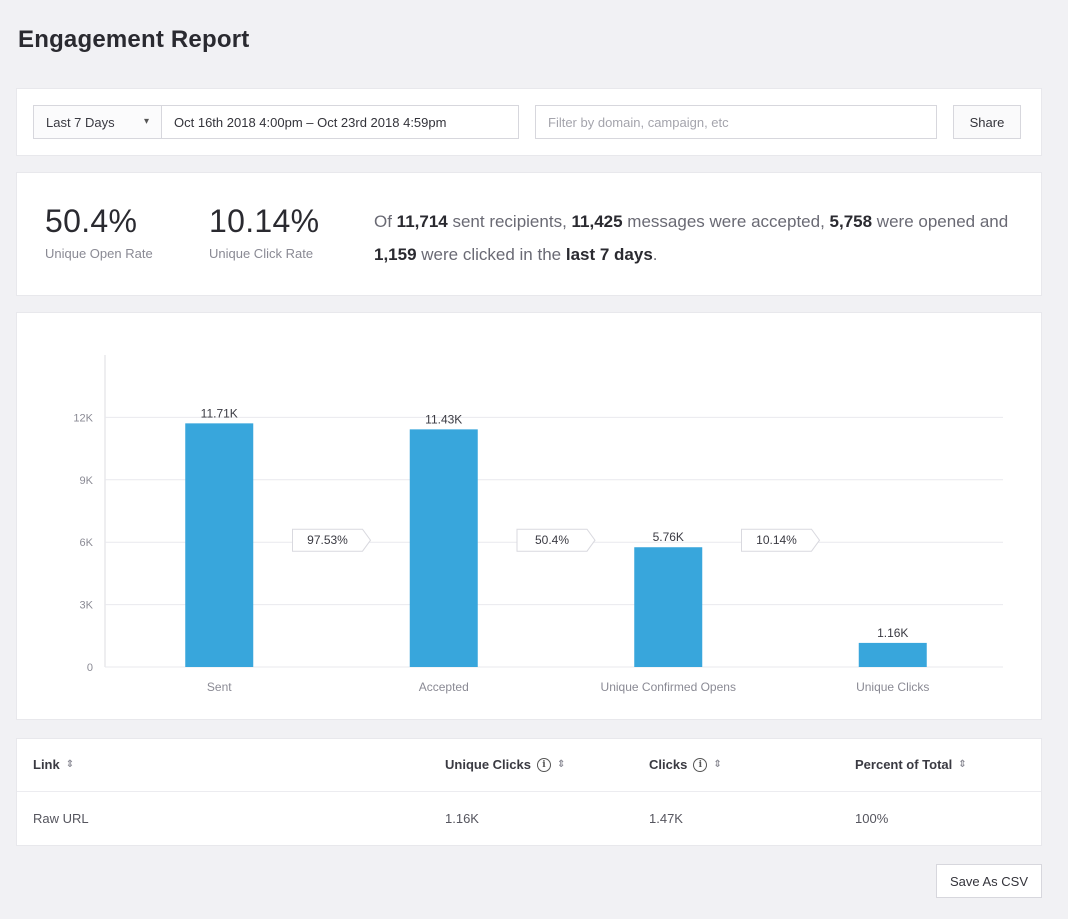 The image size is (1068, 919). I want to click on data-label: 11.71K, so click(219, 413).